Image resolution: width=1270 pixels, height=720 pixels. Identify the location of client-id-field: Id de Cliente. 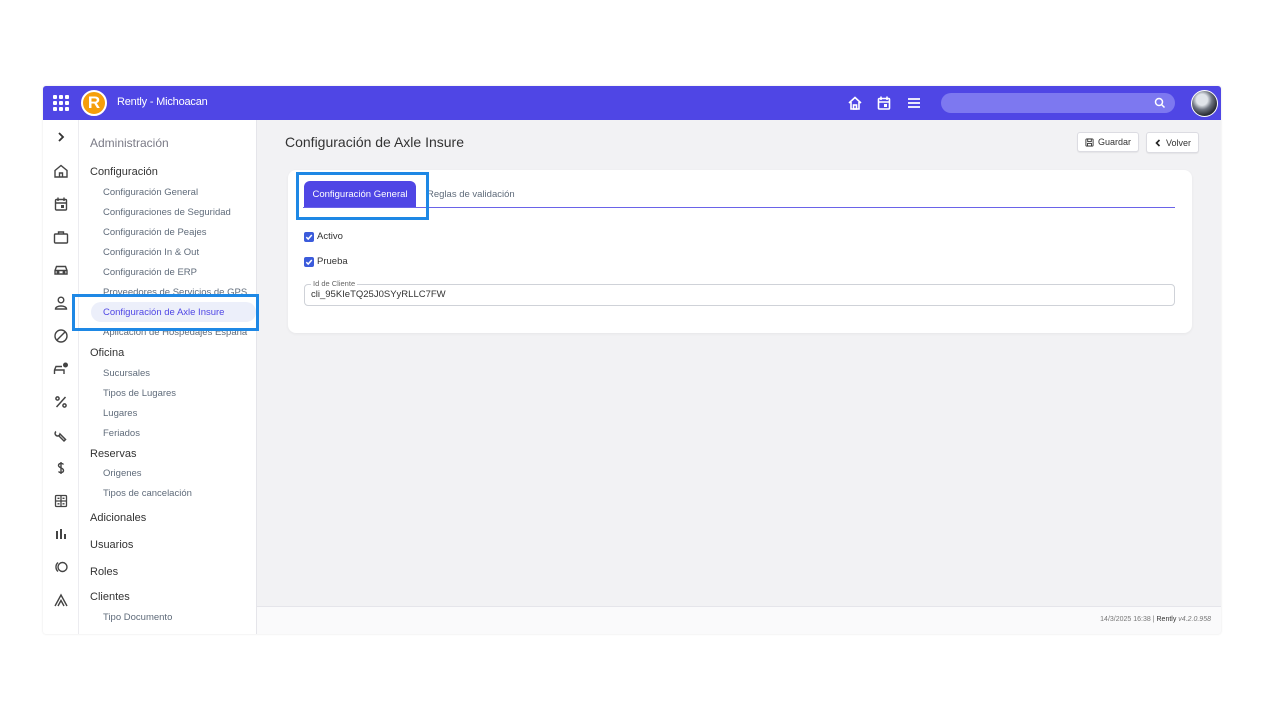
(739, 292).